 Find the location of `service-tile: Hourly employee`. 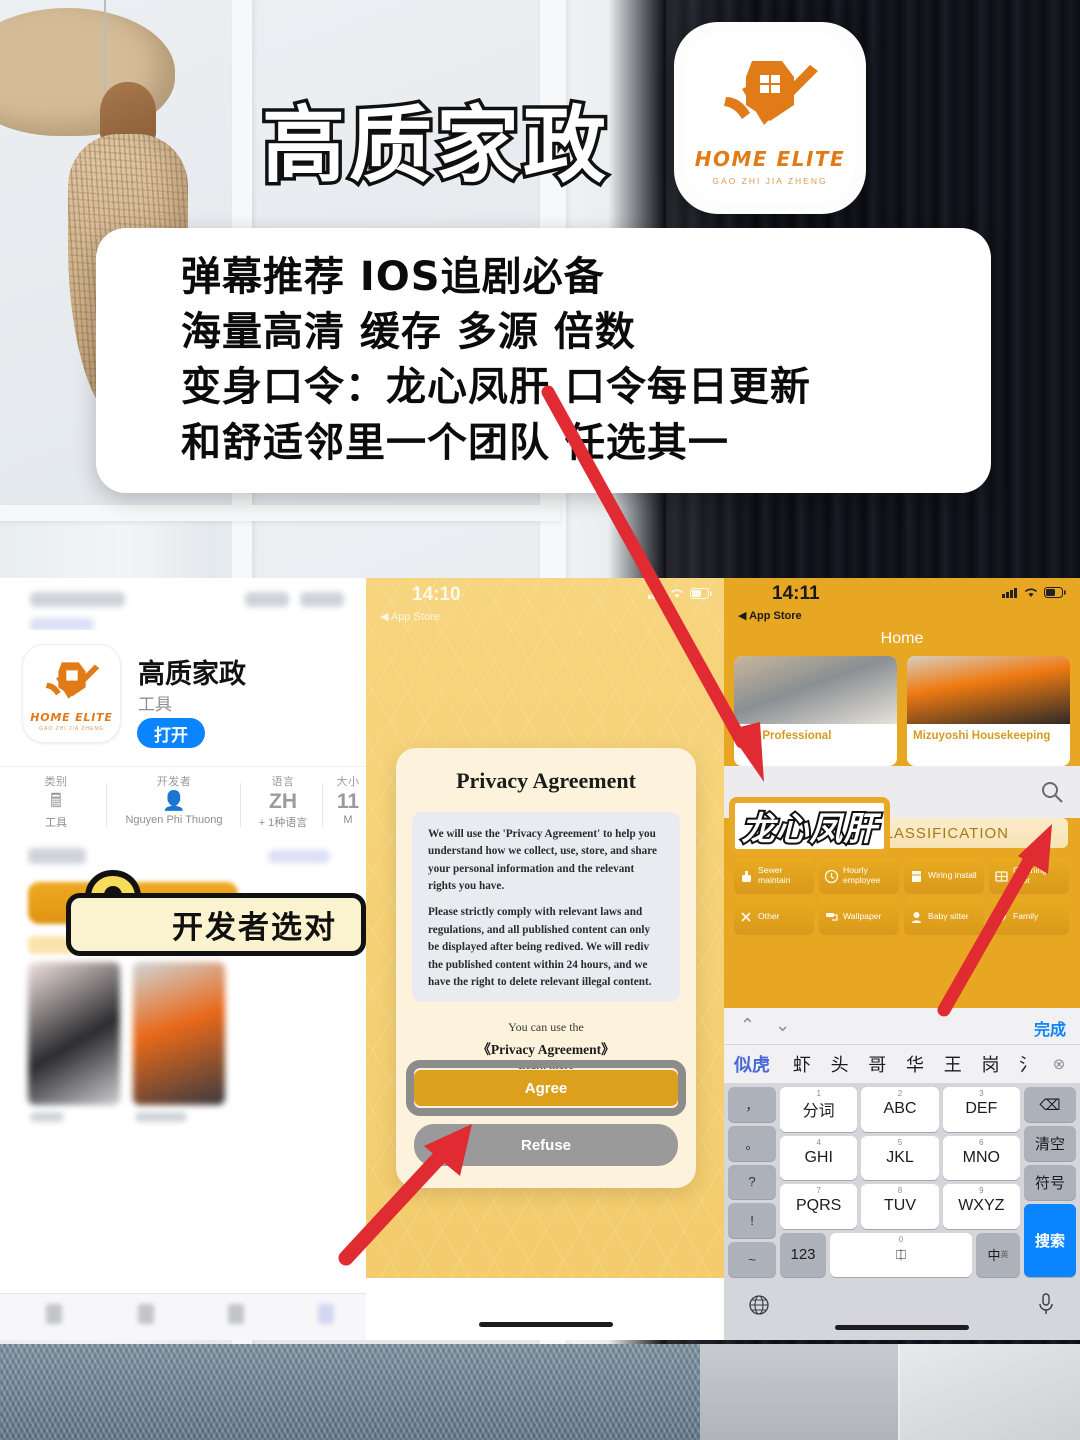

service-tile: Hourly employee is located at coordinates (859, 876).